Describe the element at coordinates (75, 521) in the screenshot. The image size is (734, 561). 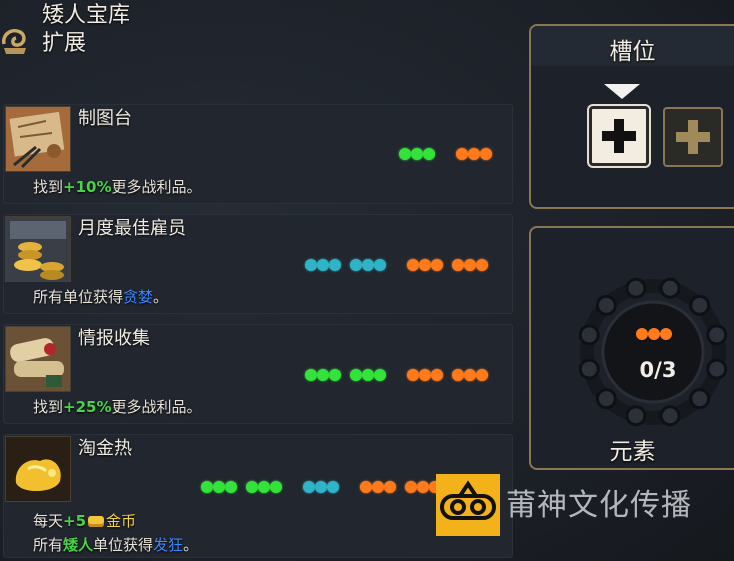
I see `description-segment: +5` at that location.